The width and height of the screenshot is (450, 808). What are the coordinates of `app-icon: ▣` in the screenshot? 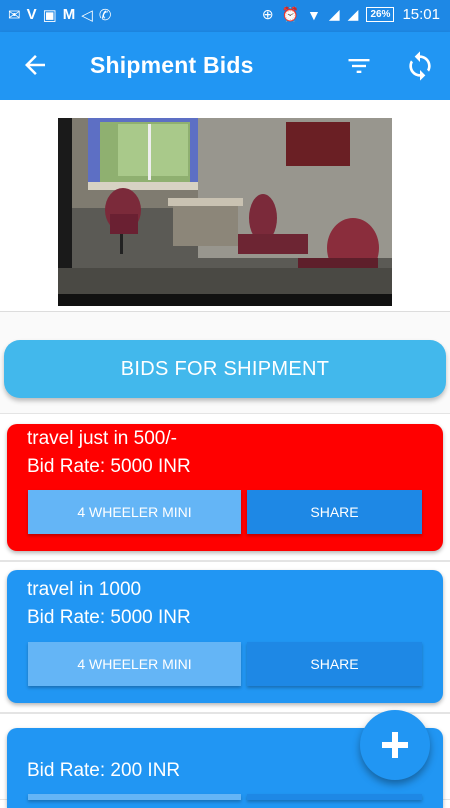 It's located at (49, 15).